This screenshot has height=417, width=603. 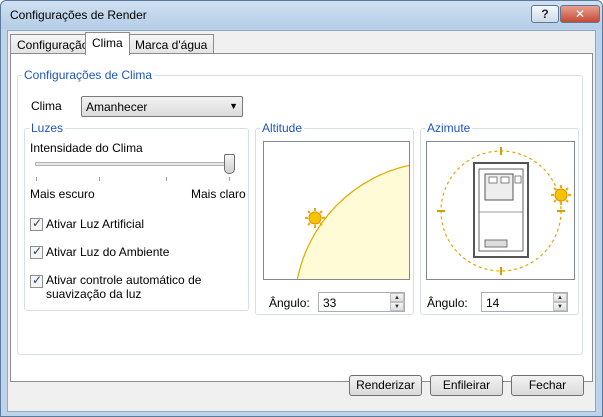 I want to click on altitude-angle-spinner: 33 ▲ ▼, so click(x=361, y=302).